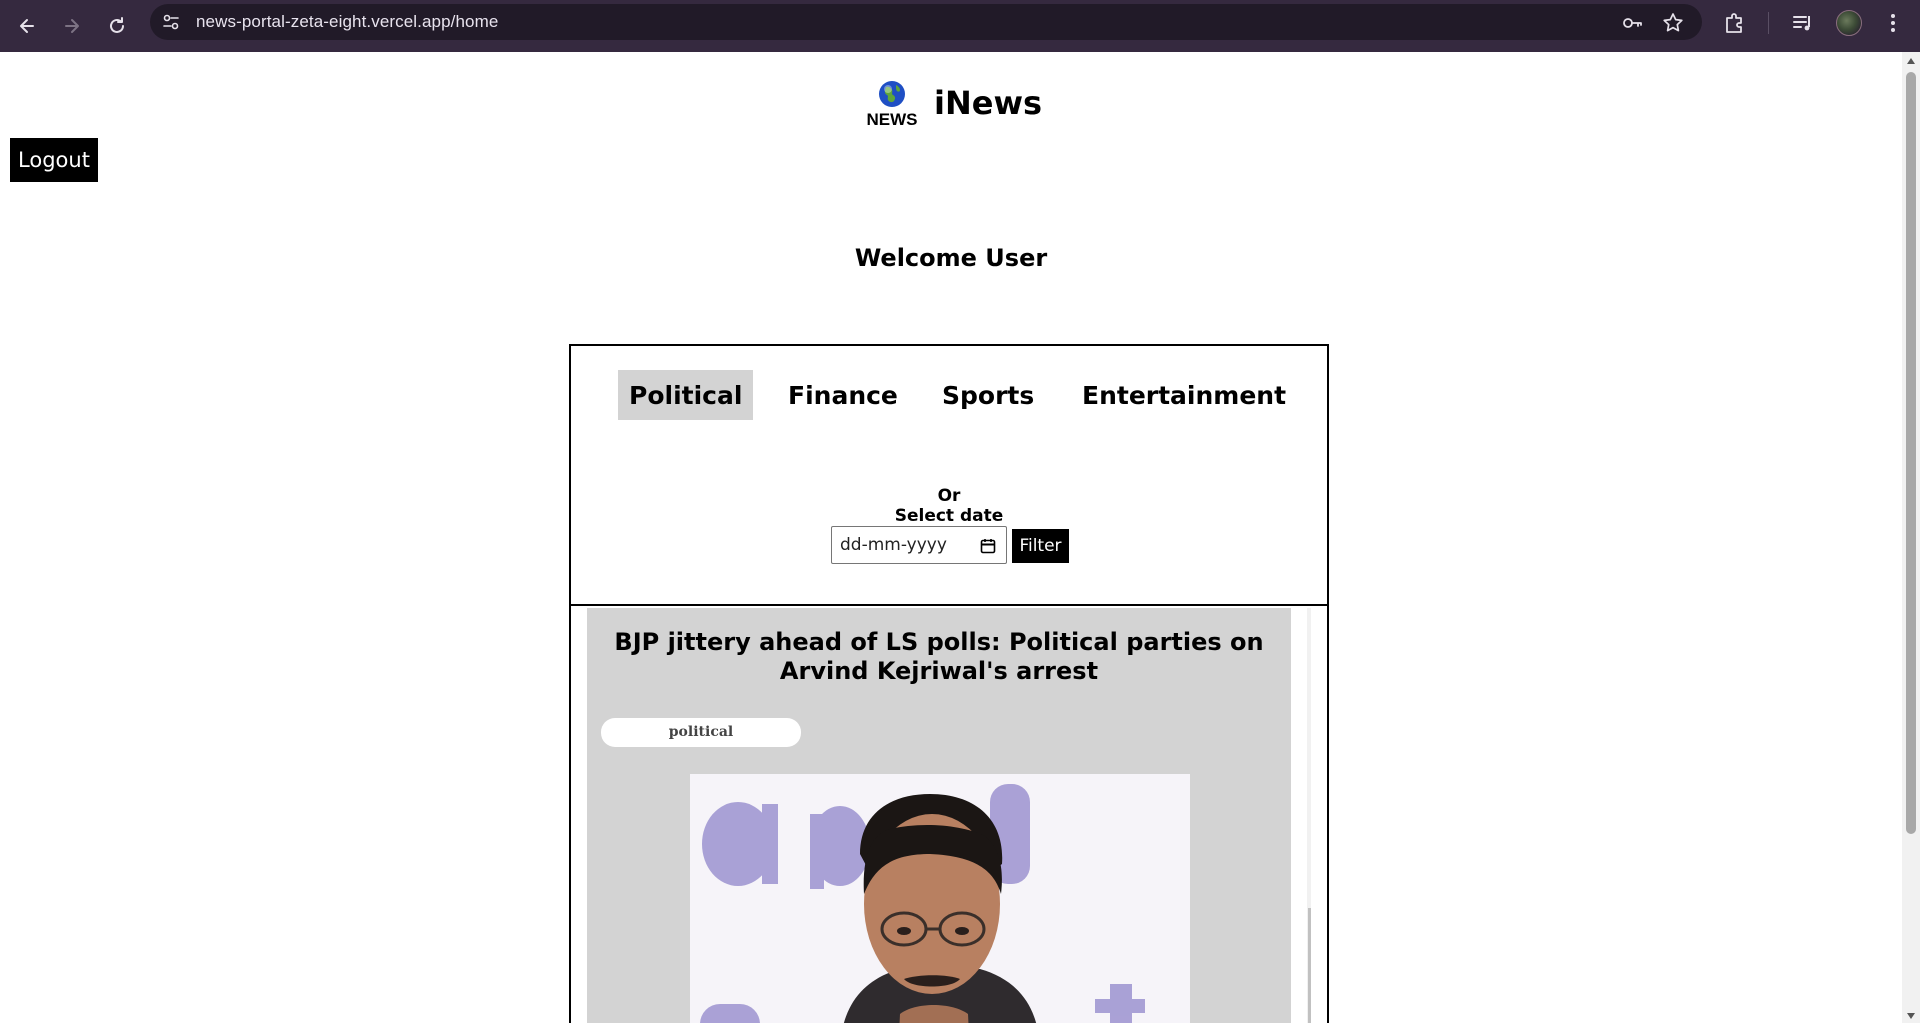 Image resolution: width=1920 pixels, height=1023 pixels. I want to click on select-date-label: Select date, so click(949, 516).